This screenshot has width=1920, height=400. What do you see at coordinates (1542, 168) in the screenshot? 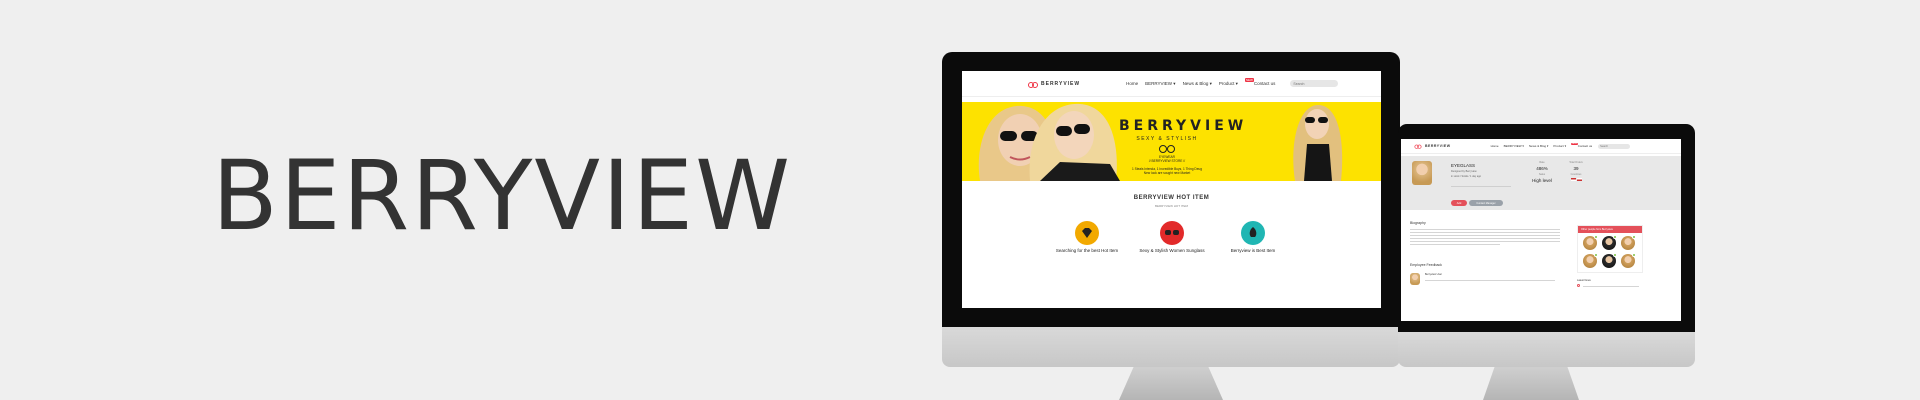
I see `stat-value: 486%` at bounding box center [1542, 168].